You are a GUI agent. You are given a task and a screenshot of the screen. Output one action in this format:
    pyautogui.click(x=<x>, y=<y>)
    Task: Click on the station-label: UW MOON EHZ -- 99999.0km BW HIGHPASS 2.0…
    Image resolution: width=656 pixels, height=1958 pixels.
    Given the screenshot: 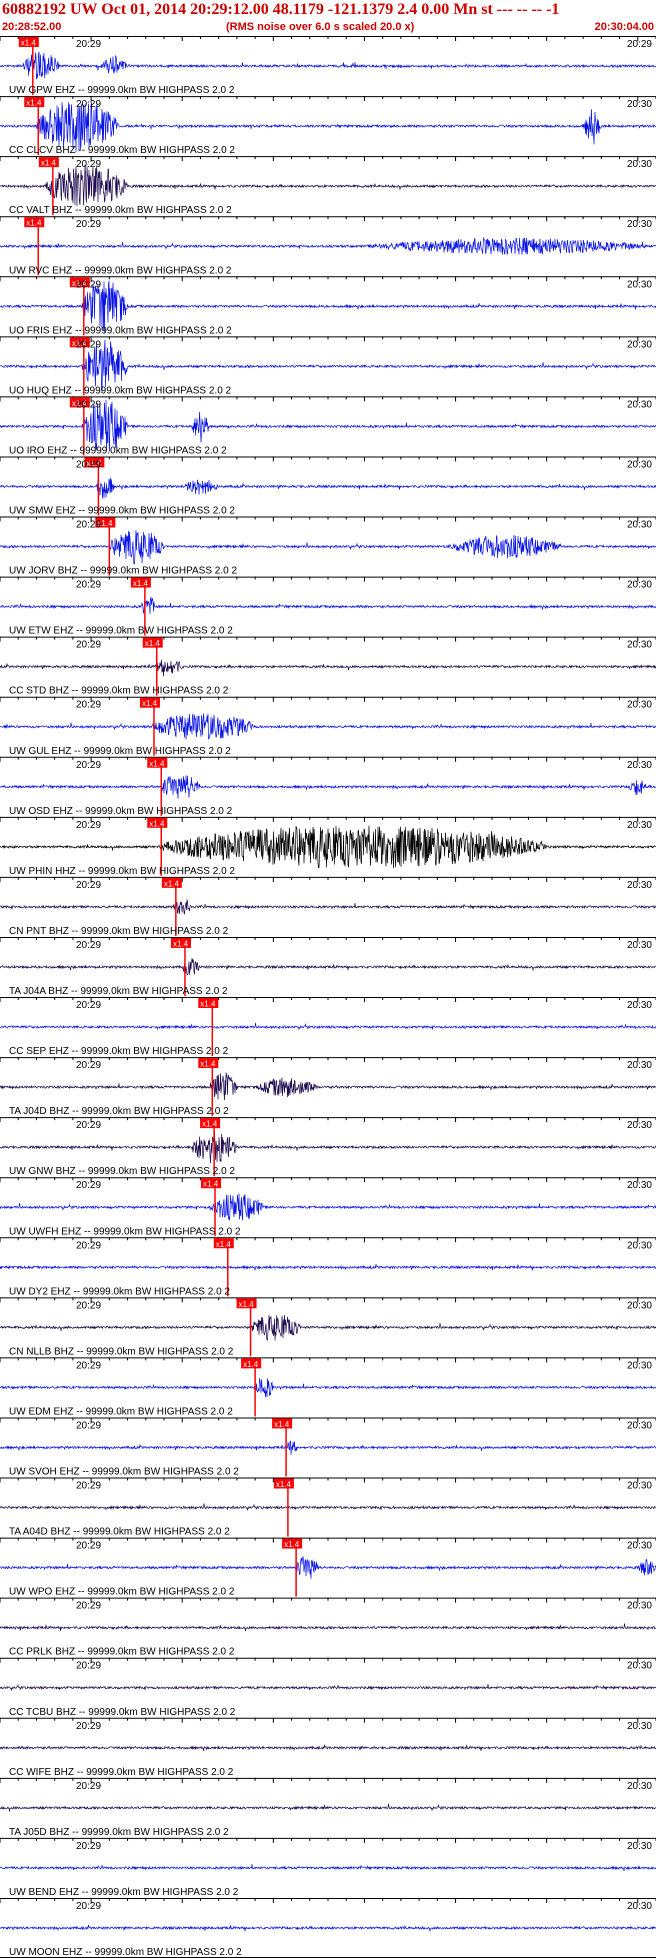 What is the action you would take?
    pyautogui.click(x=125, y=1952)
    